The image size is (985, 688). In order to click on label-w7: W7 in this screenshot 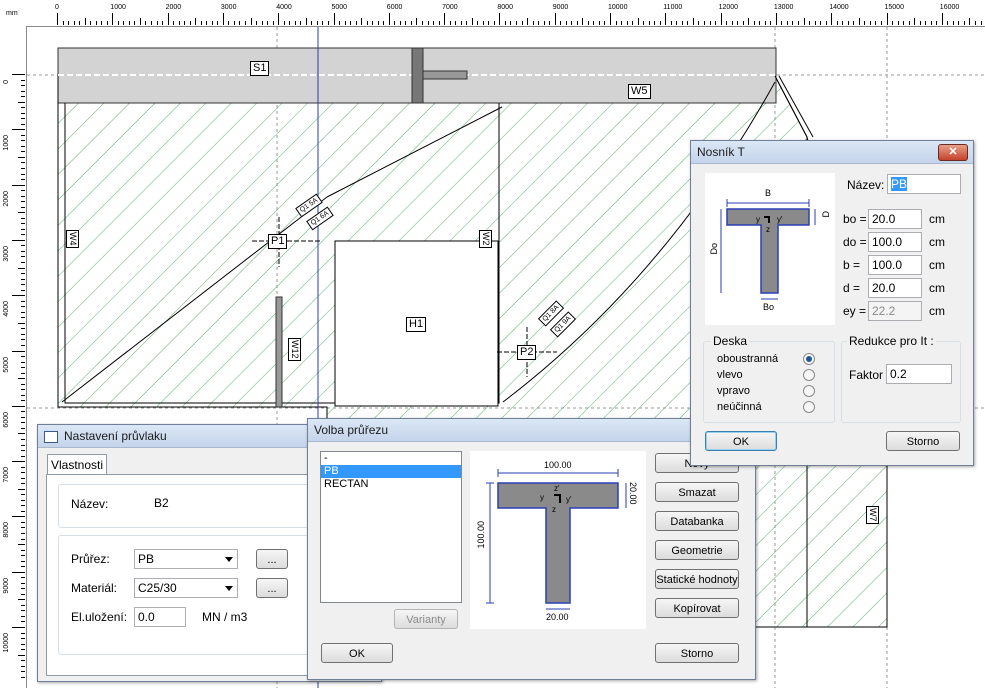, I will do `click(872, 515)`.